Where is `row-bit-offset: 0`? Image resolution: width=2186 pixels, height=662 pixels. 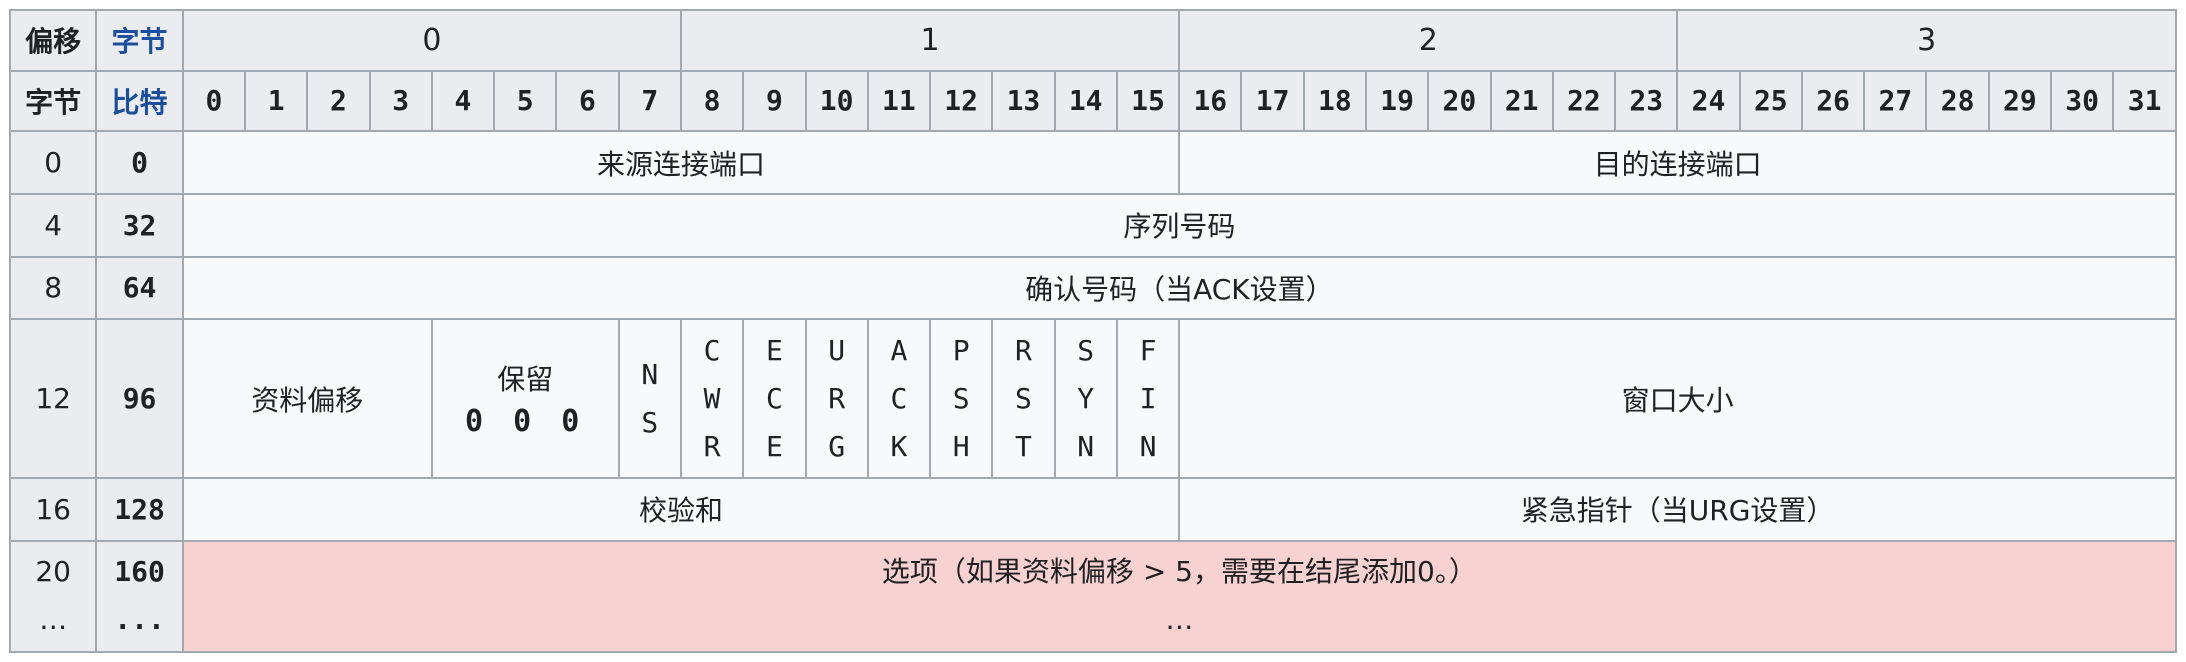
row-bit-offset: 0 is located at coordinates (139, 162).